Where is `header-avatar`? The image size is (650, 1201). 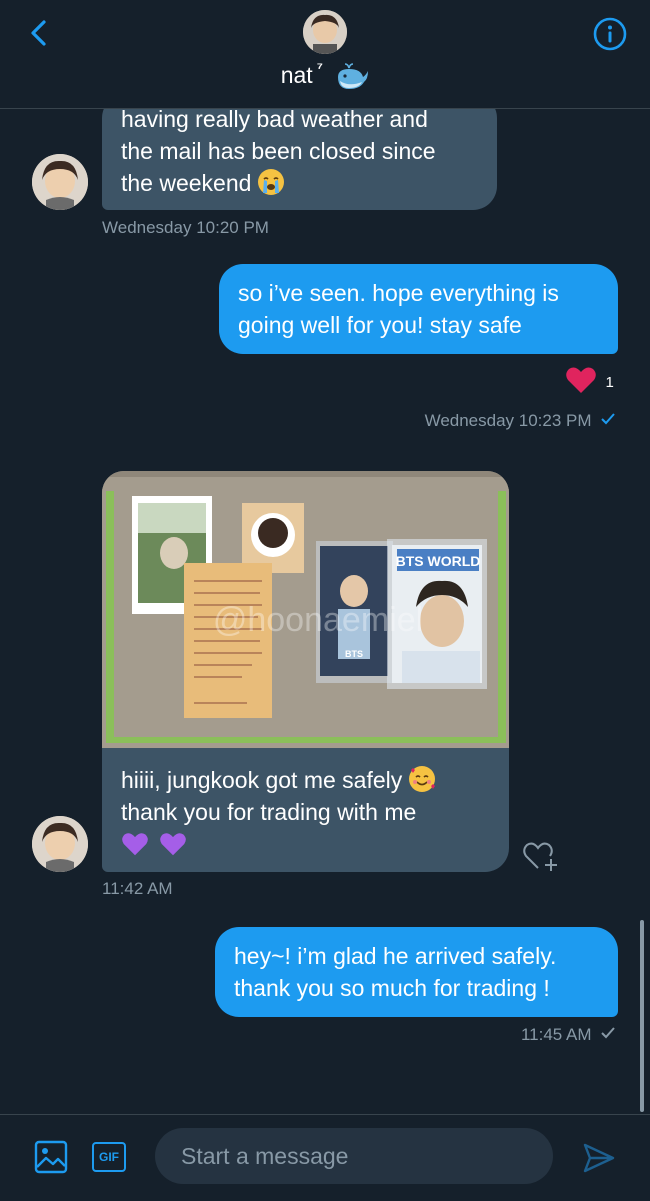
header-avatar is located at coordinates (325, 32).